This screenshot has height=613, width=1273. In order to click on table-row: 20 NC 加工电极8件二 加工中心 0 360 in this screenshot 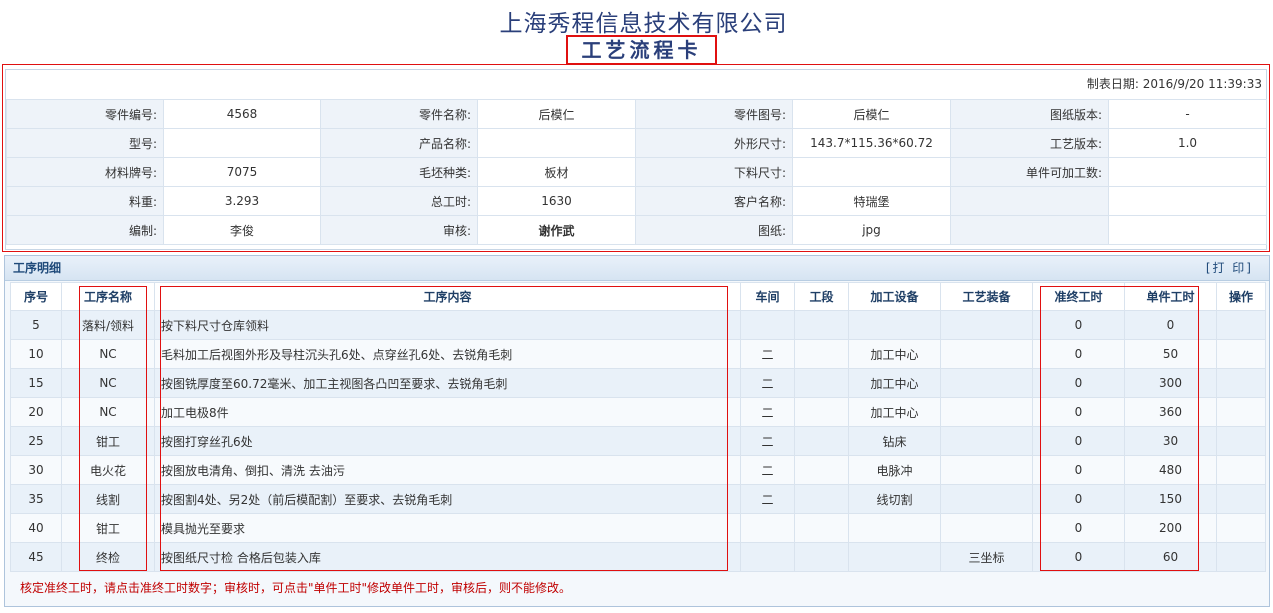, I will do `click(638, 412)`.